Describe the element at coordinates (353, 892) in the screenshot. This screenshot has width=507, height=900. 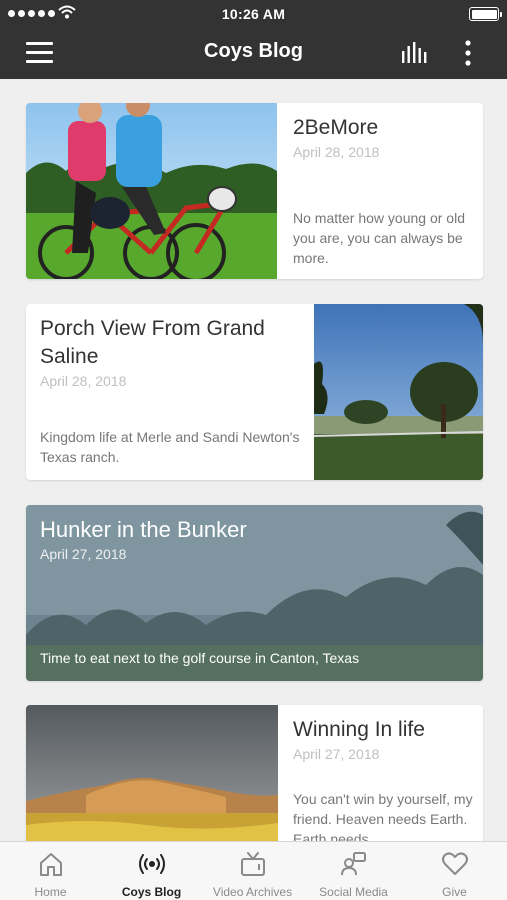
I see `tab-label: Social Media` at that location.